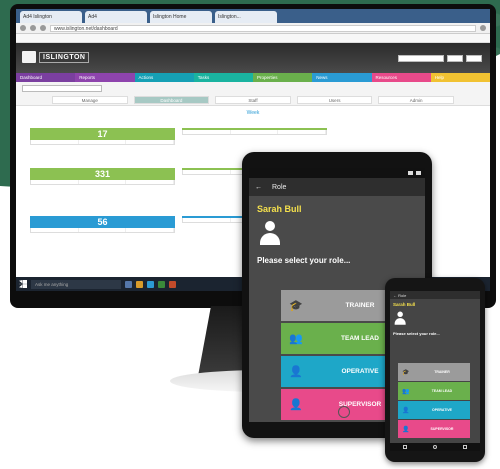 Image resolution: width=500 pixels, height=469 pixels. Describe the element at coordinates (23, 284) in the screenshot. I see `windows-start-icon` at that location.